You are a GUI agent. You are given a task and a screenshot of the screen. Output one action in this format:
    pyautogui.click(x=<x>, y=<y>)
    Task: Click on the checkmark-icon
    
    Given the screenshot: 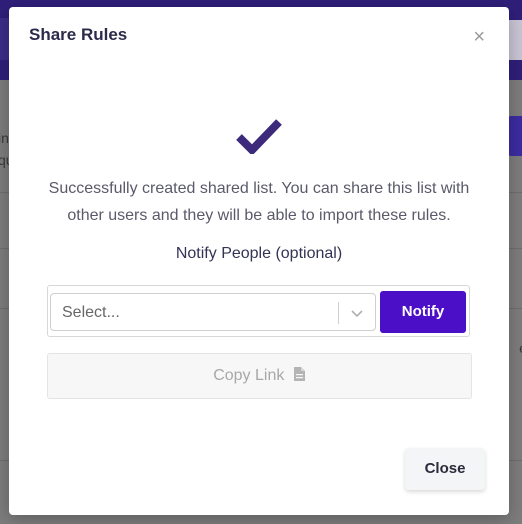 What is the action you would take?
    pyautogui.click(x=259, y=136)
    